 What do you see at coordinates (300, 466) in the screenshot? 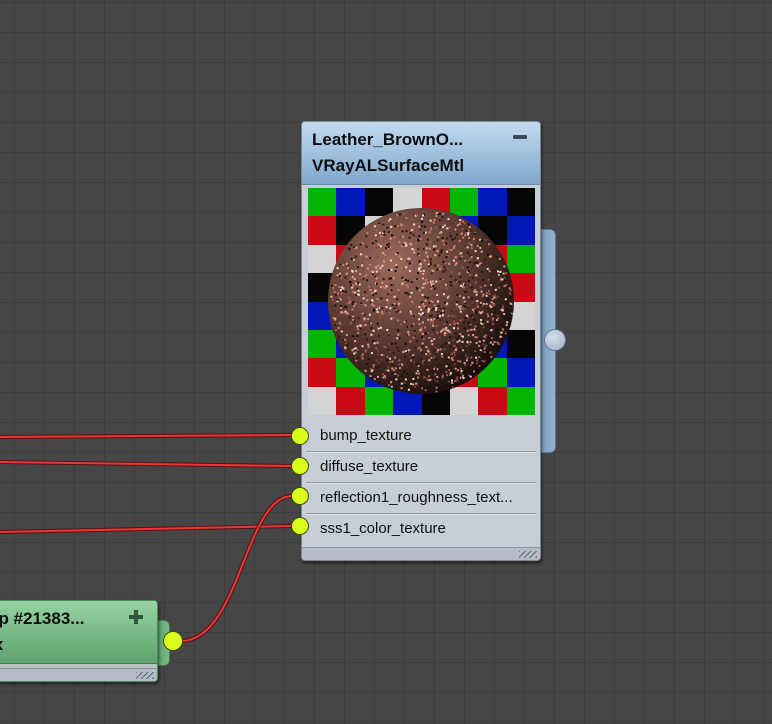
I see `input-socket-diffuse` at bounding box center [300, 466].